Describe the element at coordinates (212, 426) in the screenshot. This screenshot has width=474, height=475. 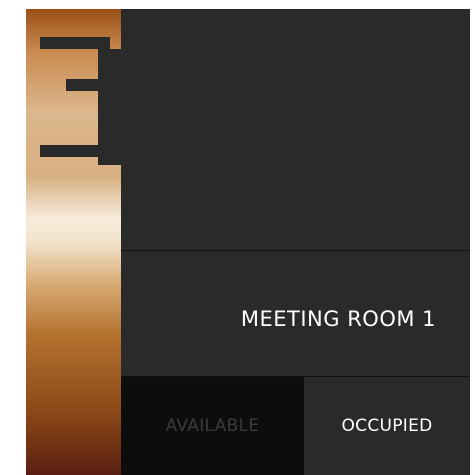
I see `available-button: AVAILABLE` at that location.